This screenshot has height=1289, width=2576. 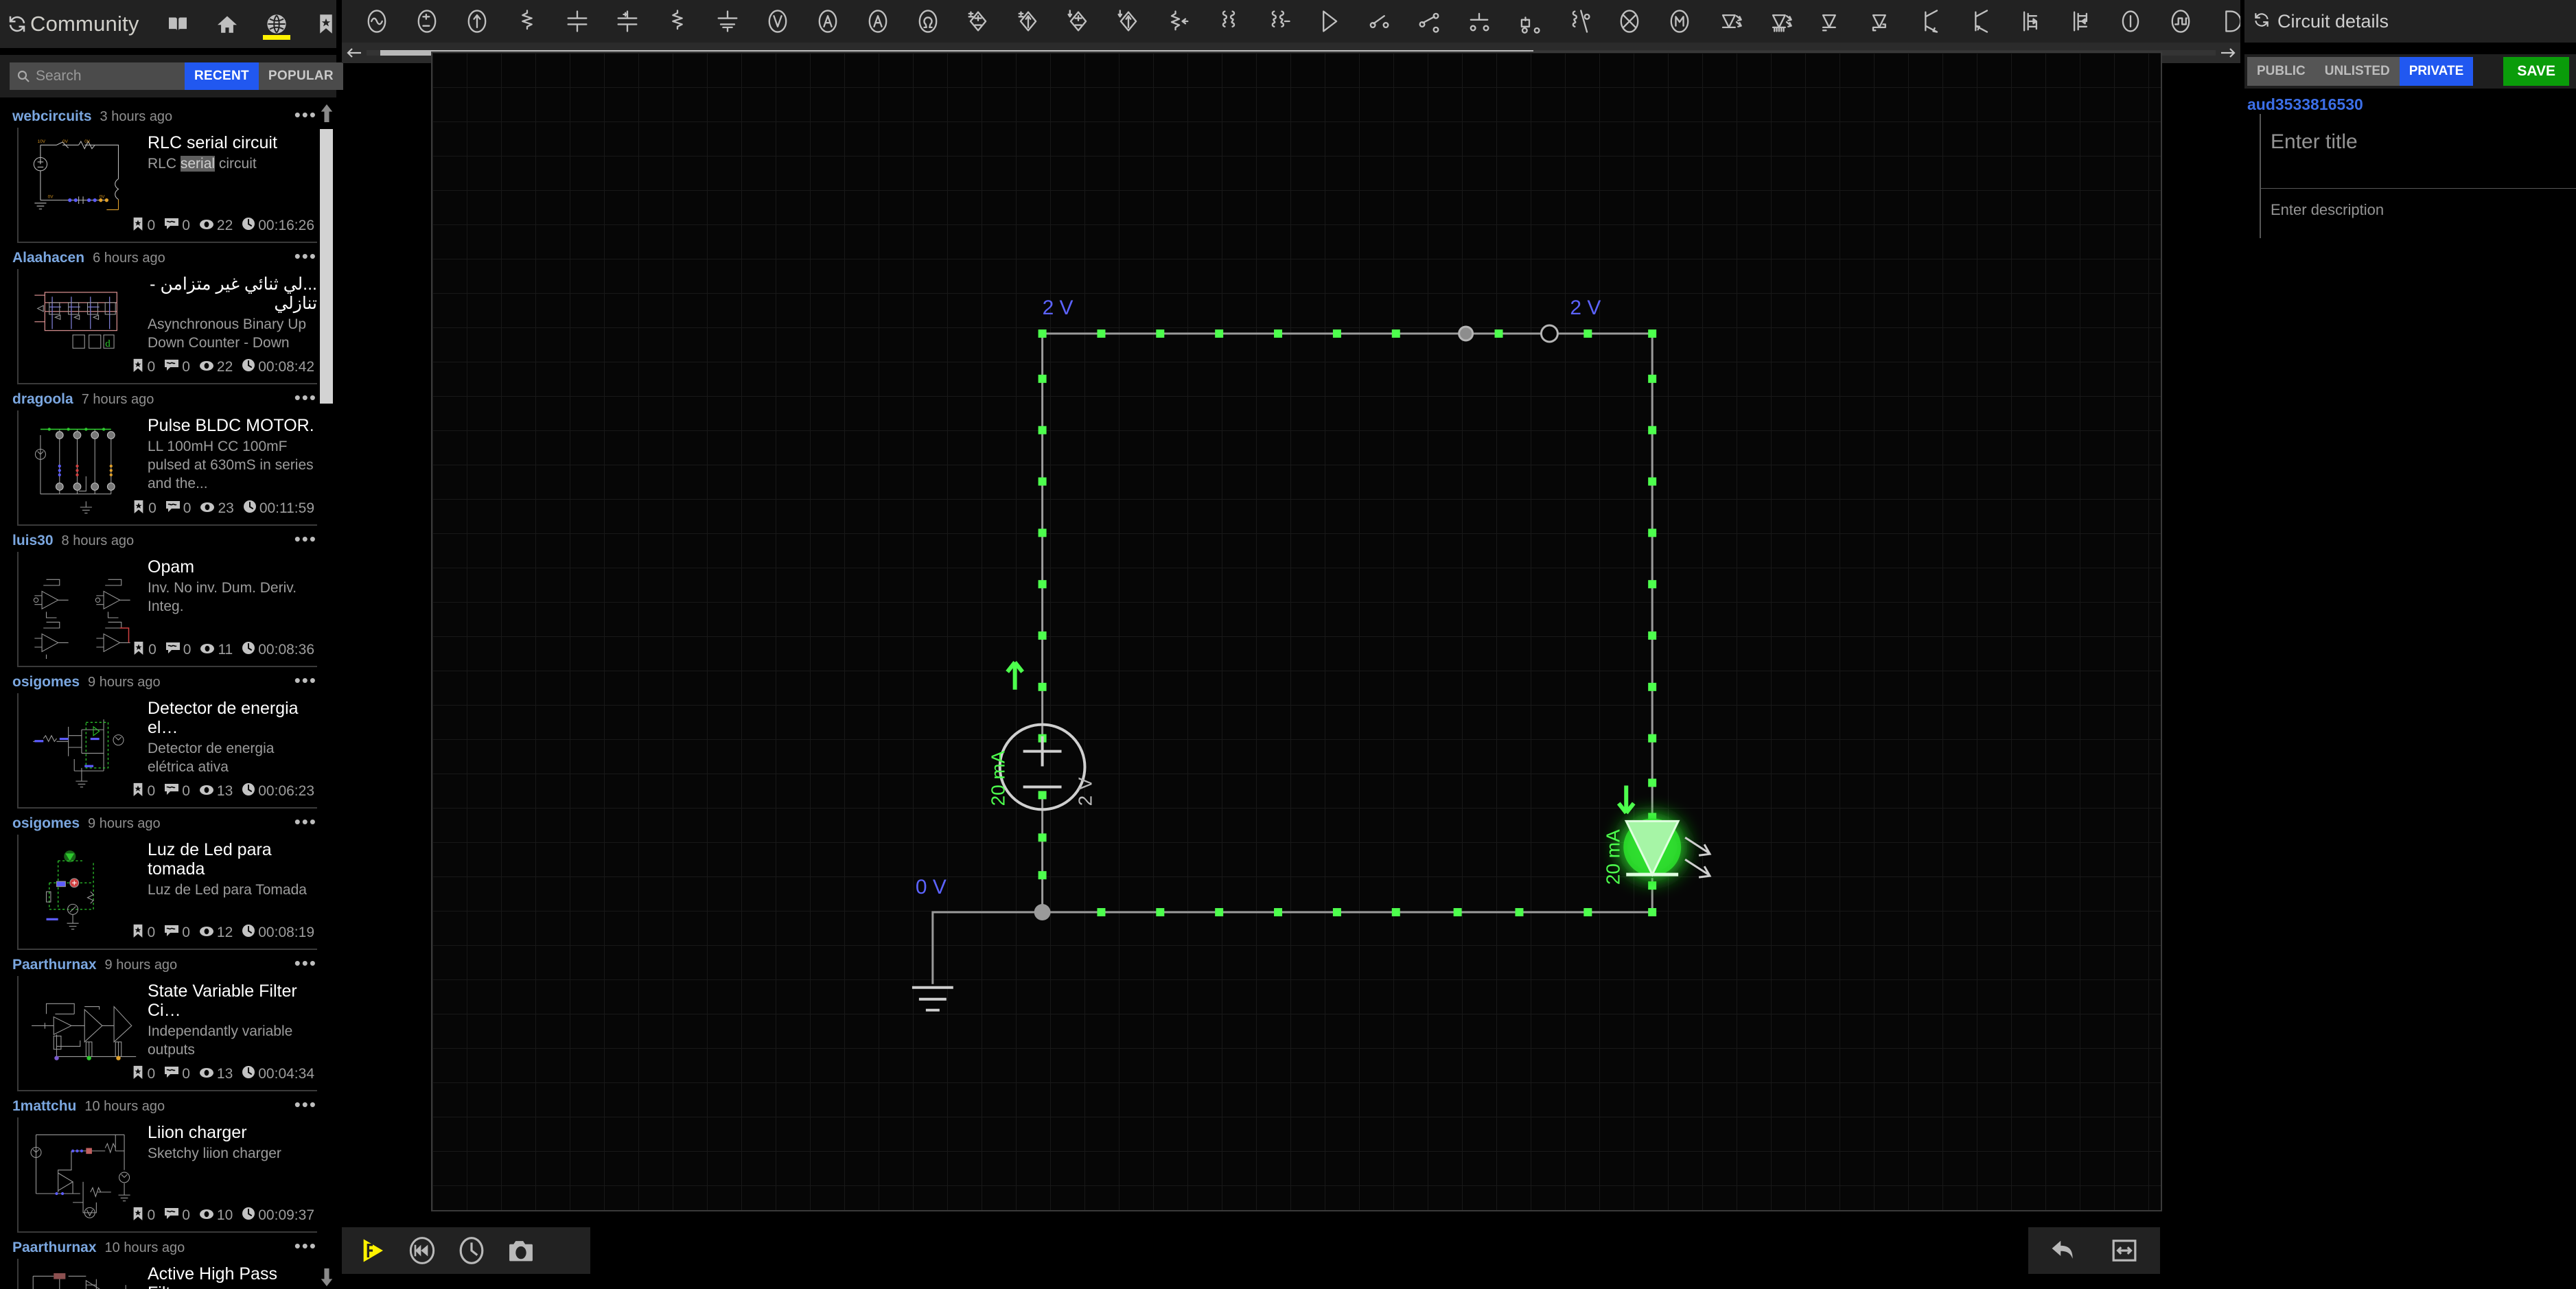 I want to click on undo-arrow-icon, so click(x=2064, y=1250).